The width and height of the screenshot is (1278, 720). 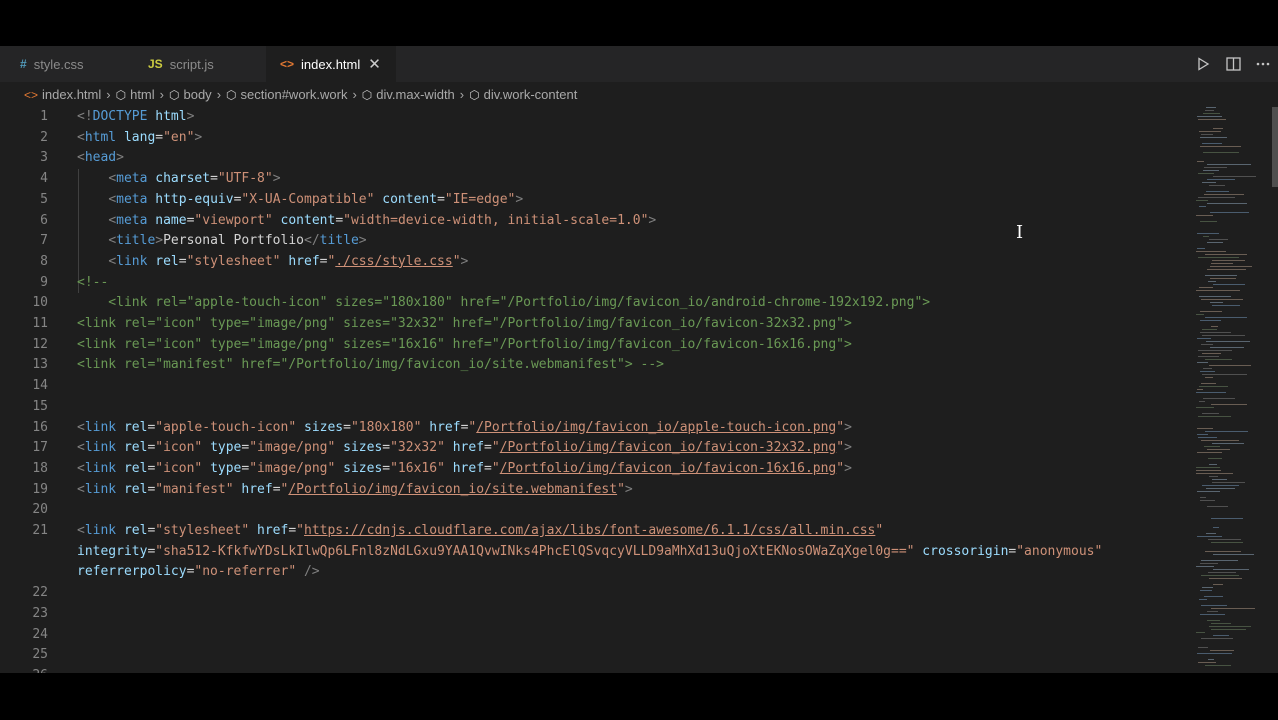 I want to click on code-token: ", so click(x=456, y=261).